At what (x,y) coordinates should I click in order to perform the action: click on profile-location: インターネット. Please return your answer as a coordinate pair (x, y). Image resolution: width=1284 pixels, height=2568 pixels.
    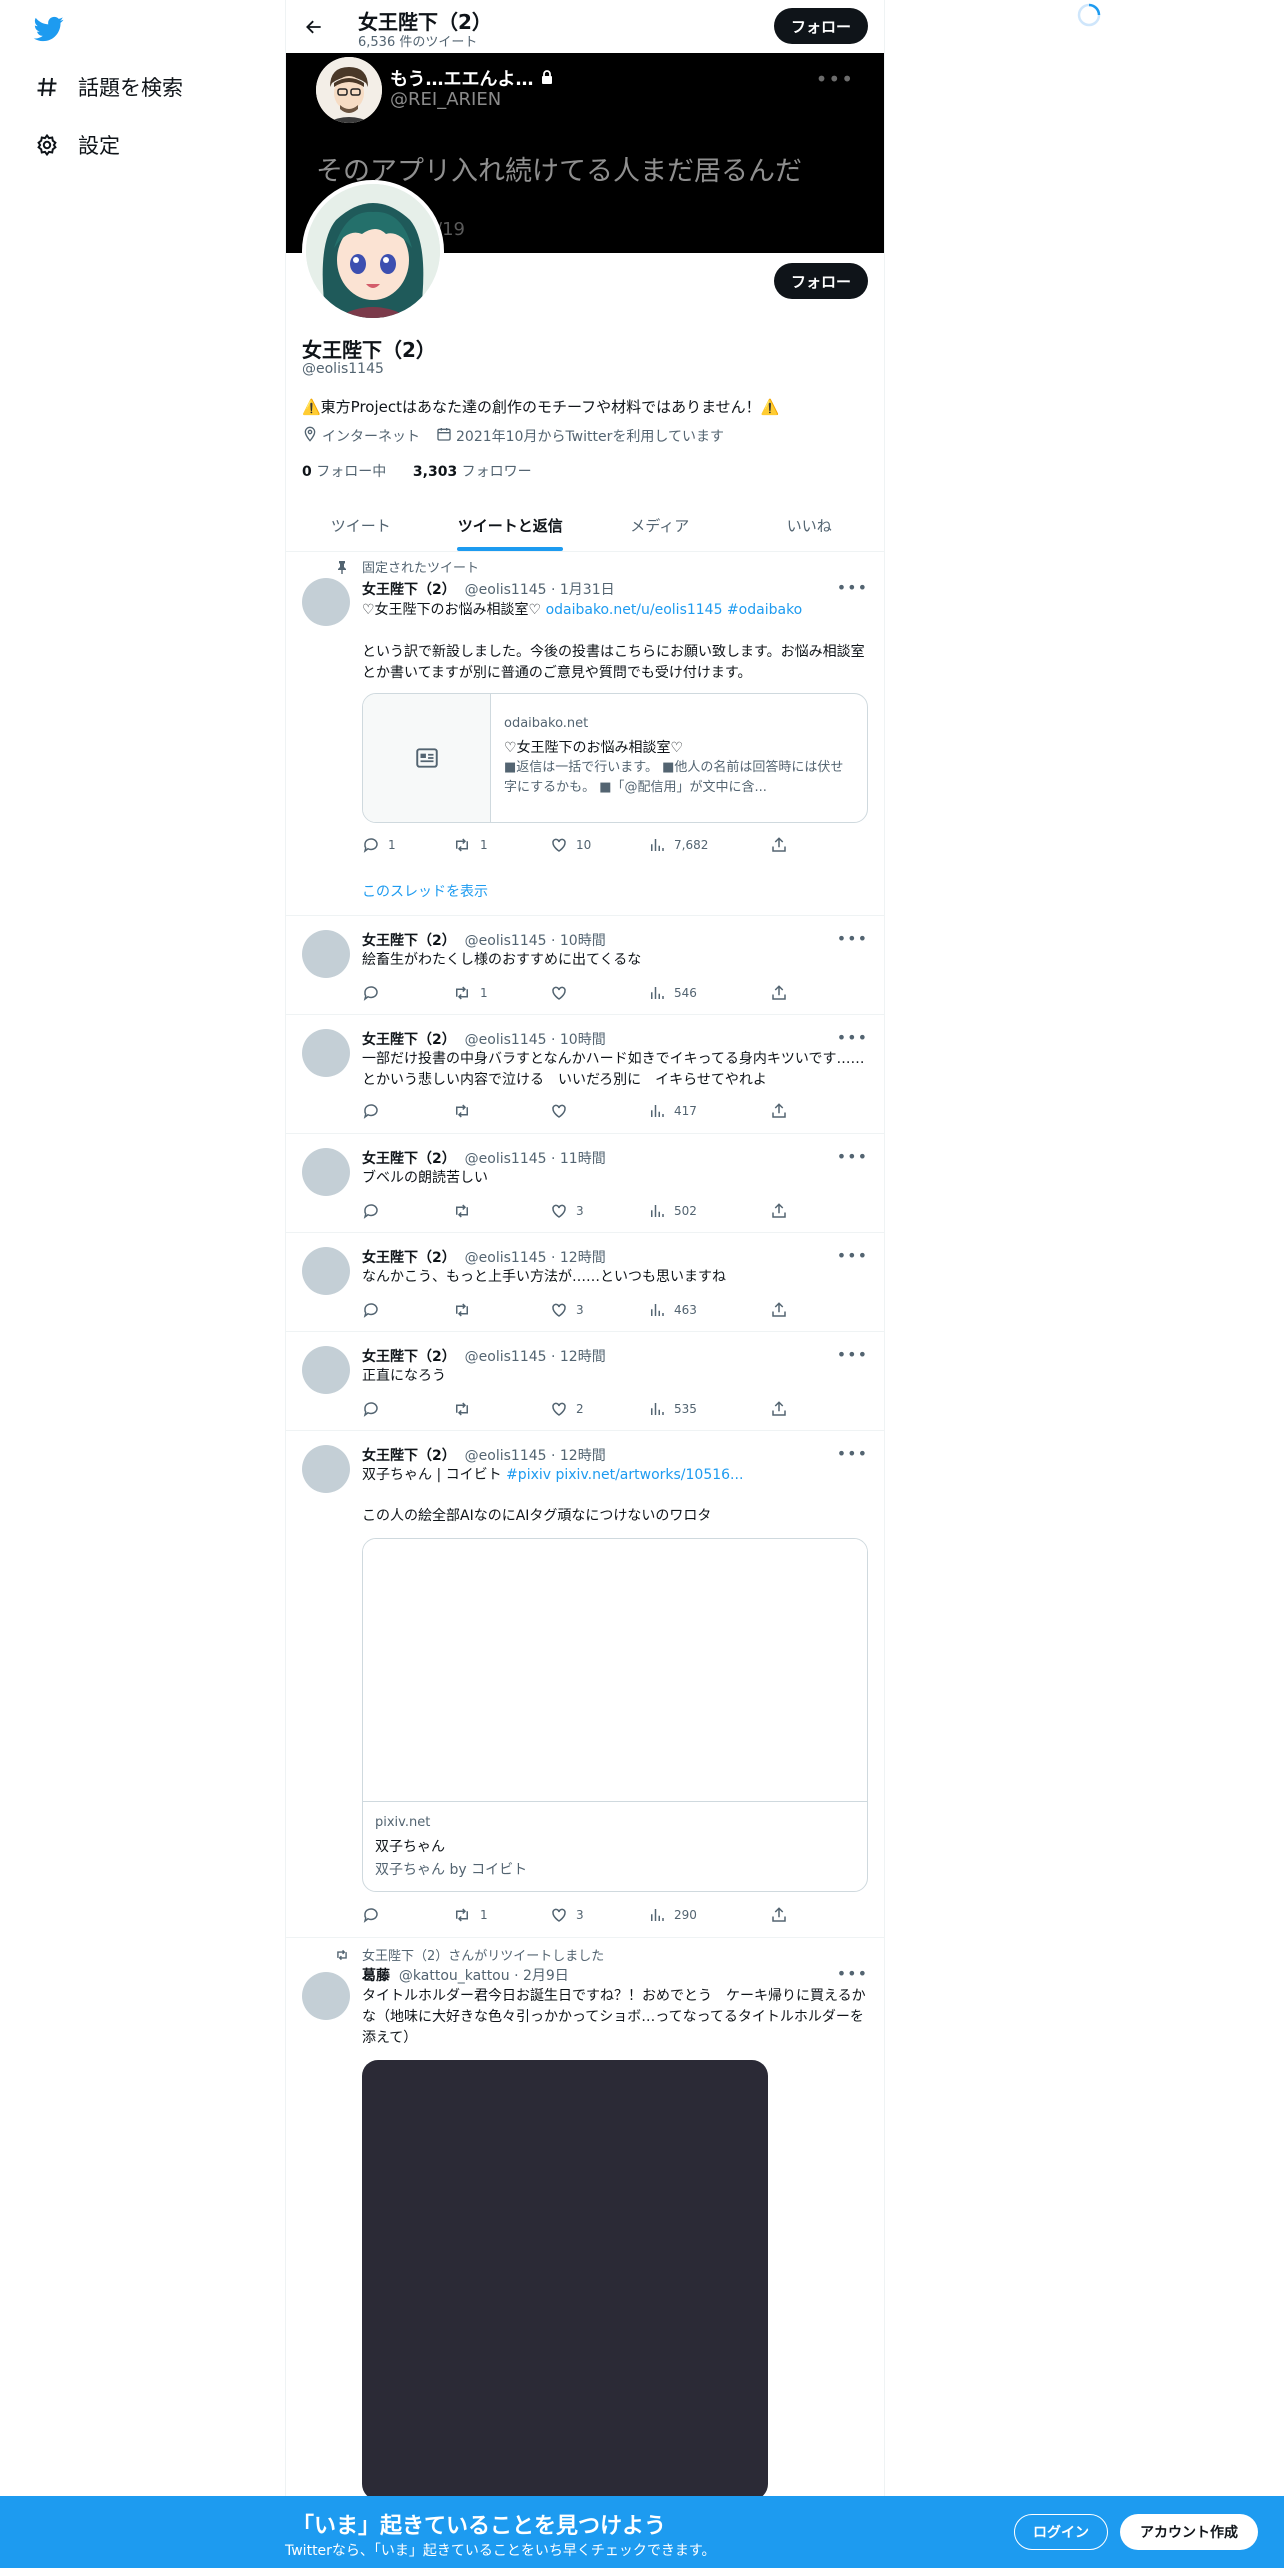
    Looking at the image, I should click on (361, 436).